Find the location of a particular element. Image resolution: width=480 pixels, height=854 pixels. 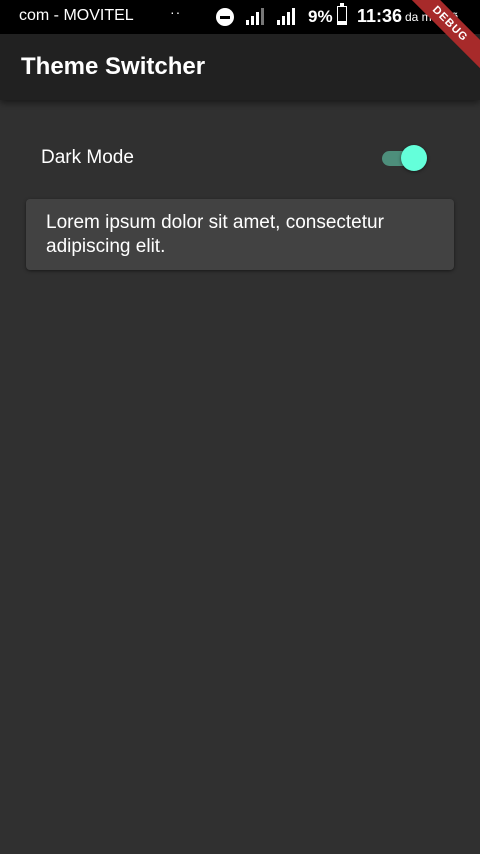

do-not-disturb-icon is located at coordinates (225, 17).